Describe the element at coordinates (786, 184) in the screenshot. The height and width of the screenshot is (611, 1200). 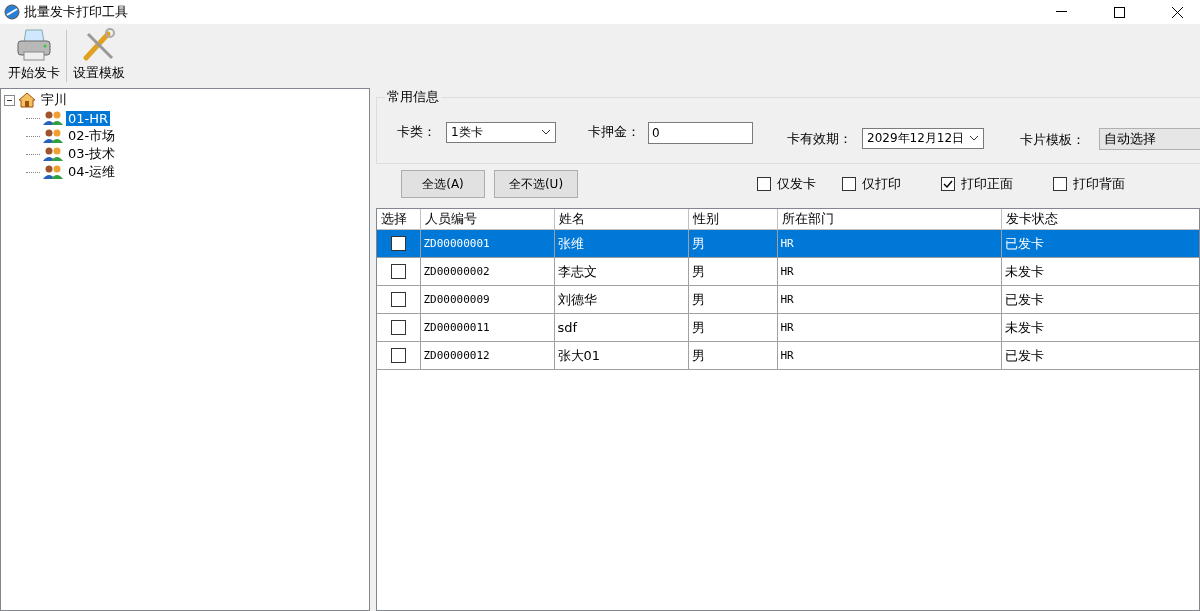
I see `option-checkbox: 仅发卡` at that location.